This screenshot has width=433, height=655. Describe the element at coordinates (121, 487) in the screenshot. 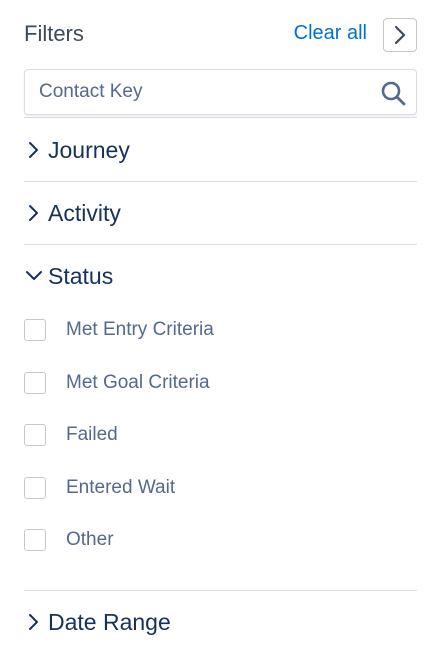

I see `option-label: Entered Wait` at that location.